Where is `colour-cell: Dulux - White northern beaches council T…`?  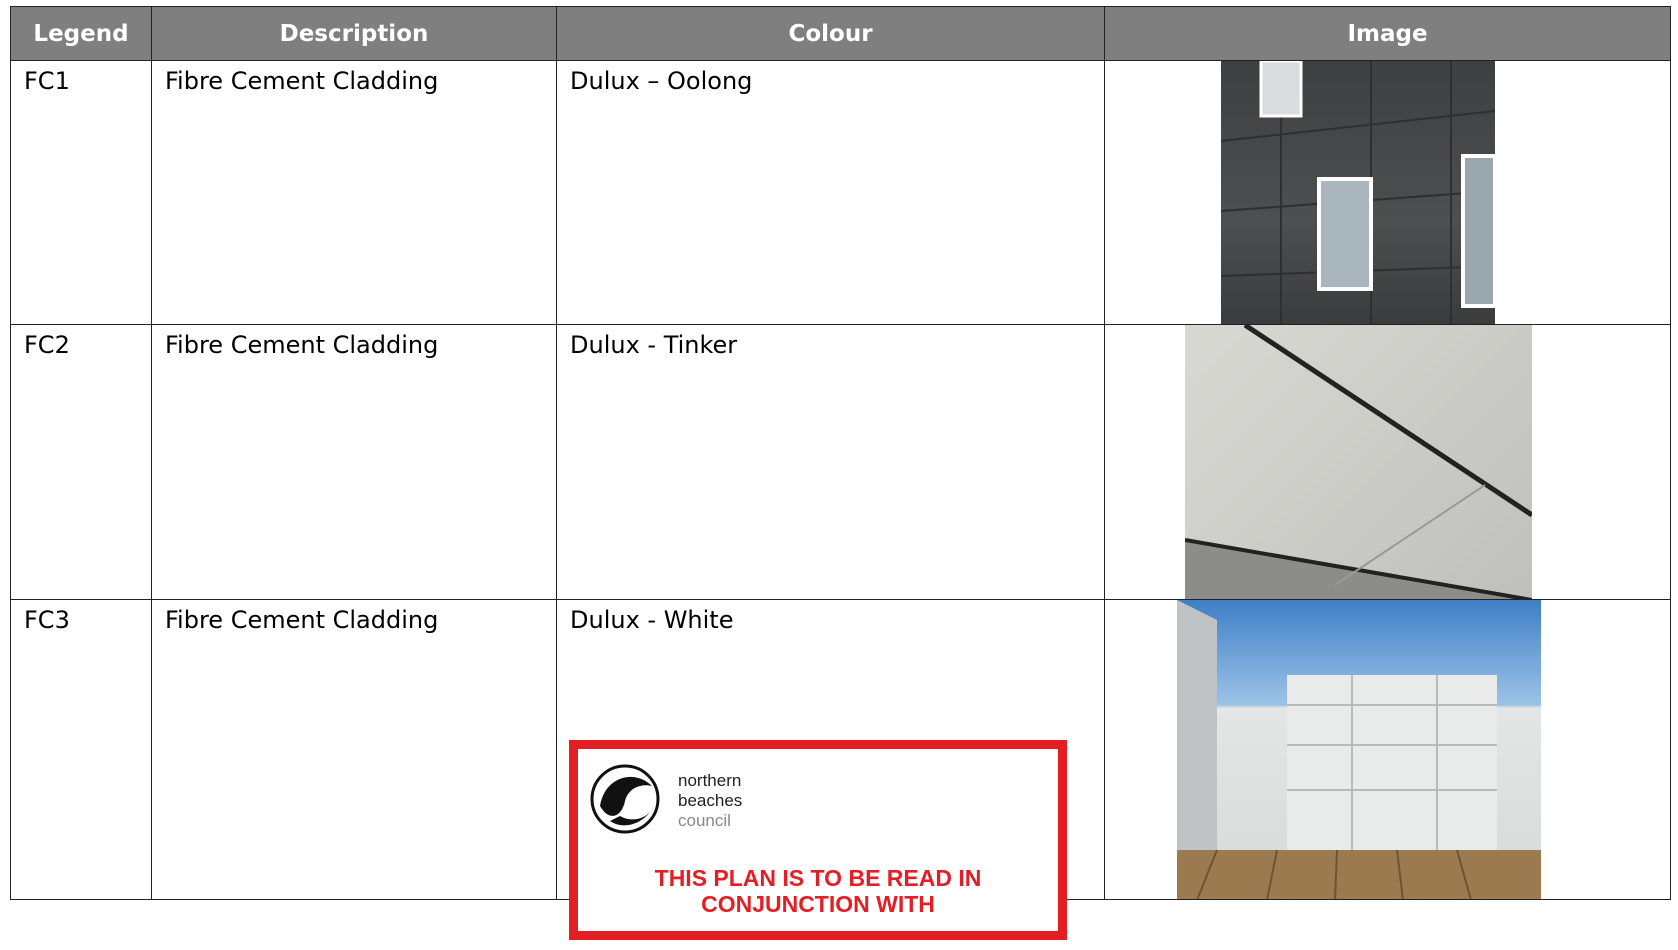 colour-cell: Dulux - White northern beaches council T… is located at coordinates (830, 769).